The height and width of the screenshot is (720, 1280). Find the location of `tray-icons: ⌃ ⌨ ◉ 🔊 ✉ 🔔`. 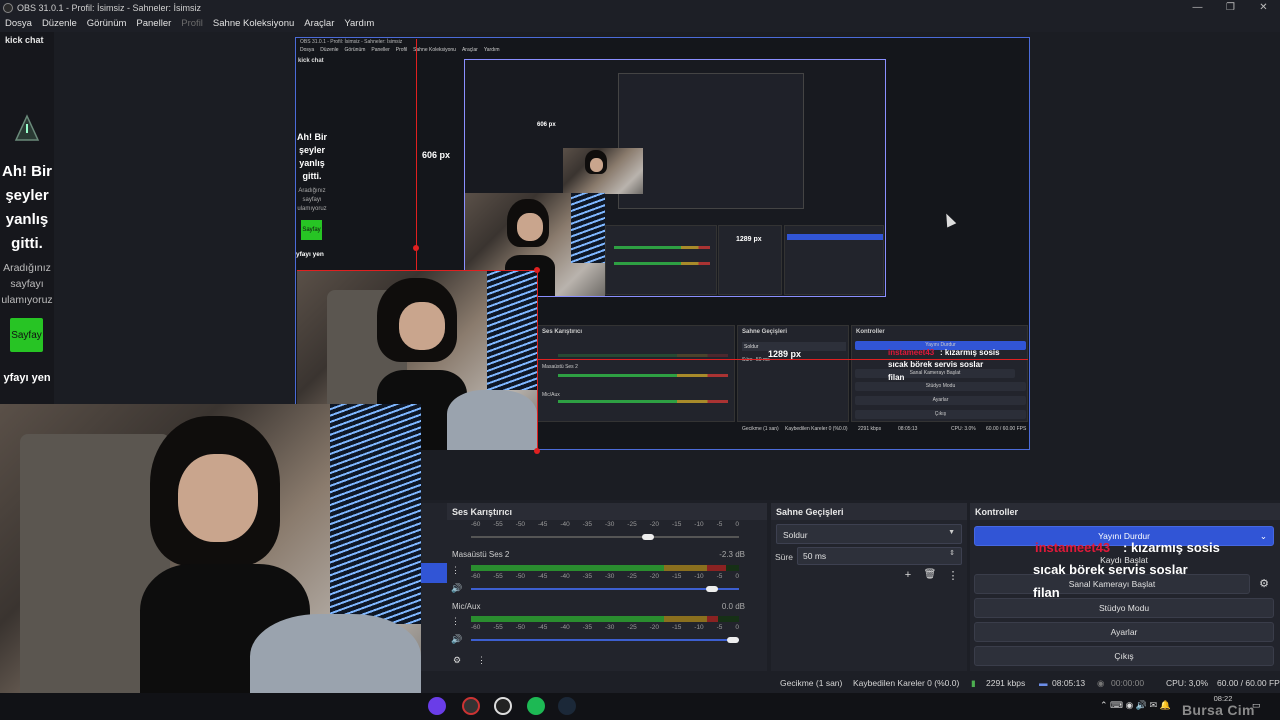

tray-icons: ⌃ ⌨ ◉ 🔊 ✉ 🔔 is located at coordinates (1135, 705).